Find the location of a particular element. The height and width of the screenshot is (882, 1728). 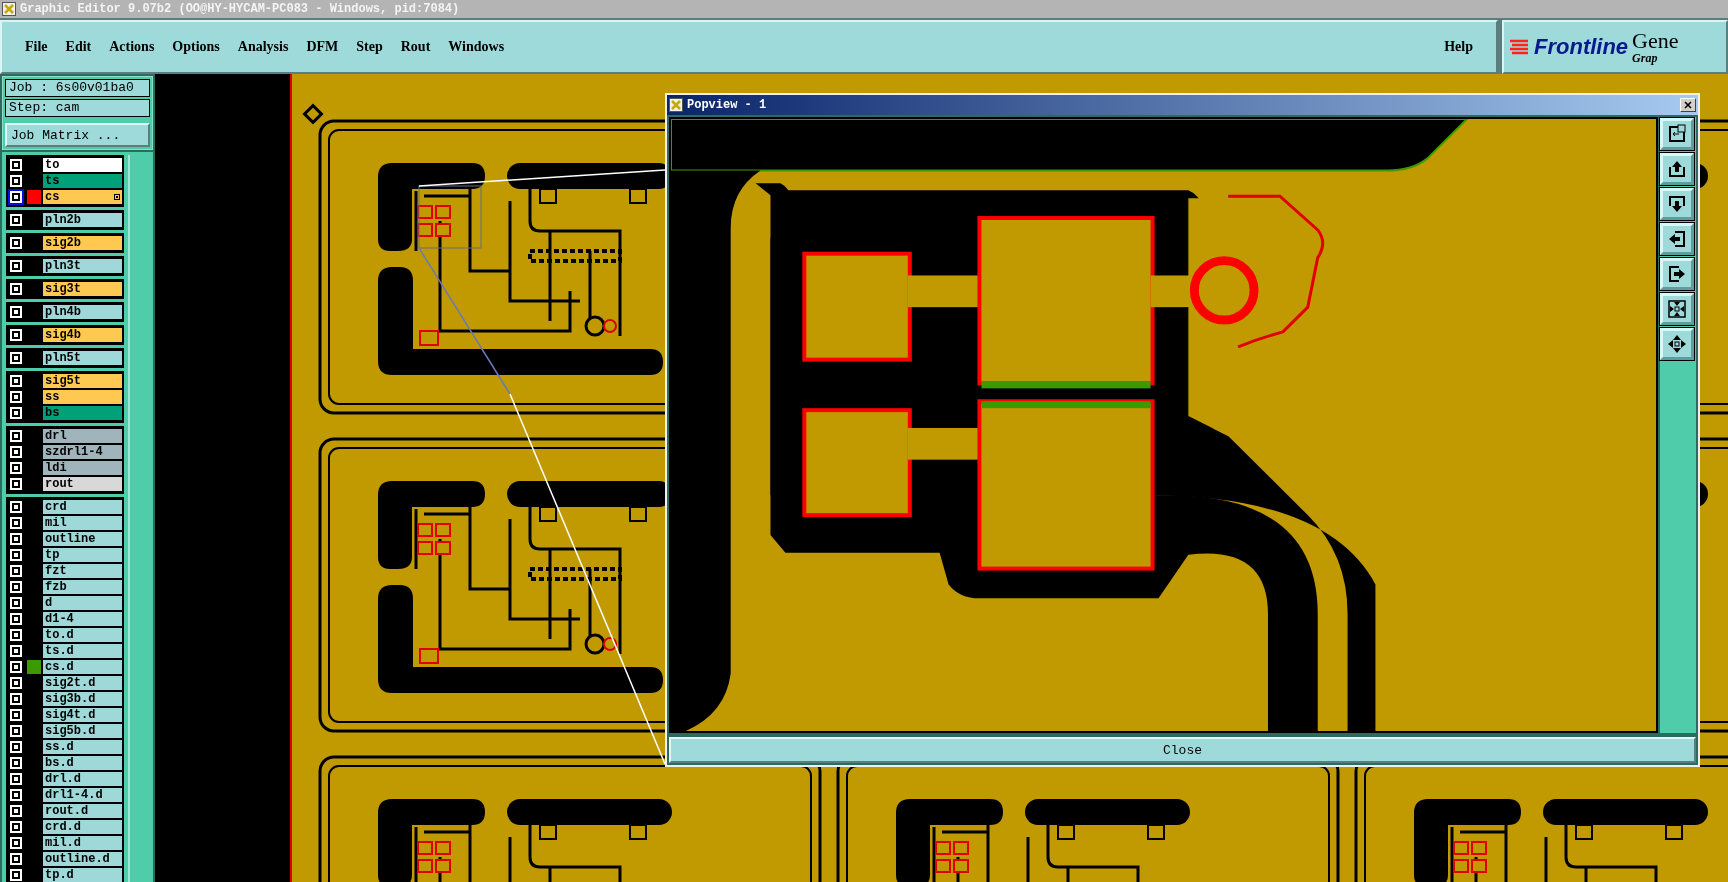

logo-subtitle: Grap is located at coordinates (1645, 58).